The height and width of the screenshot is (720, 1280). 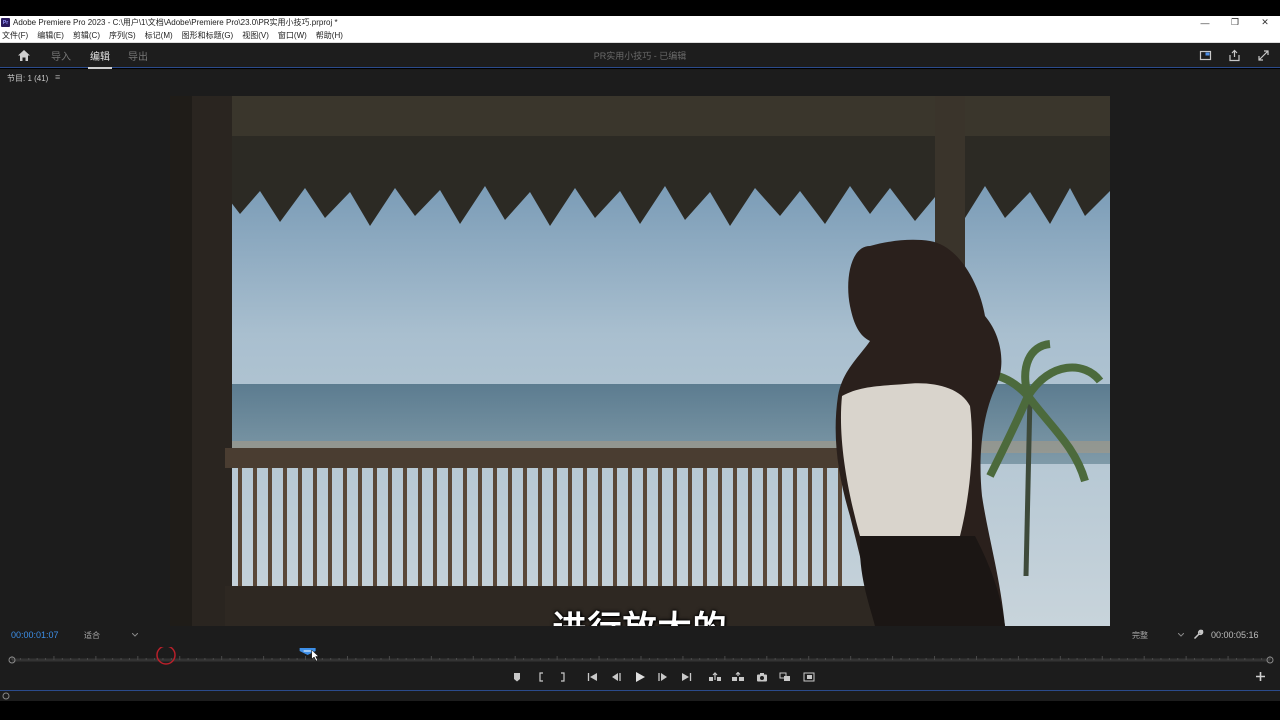 I want to click on overwrite-button, so click(x=809, y=677).